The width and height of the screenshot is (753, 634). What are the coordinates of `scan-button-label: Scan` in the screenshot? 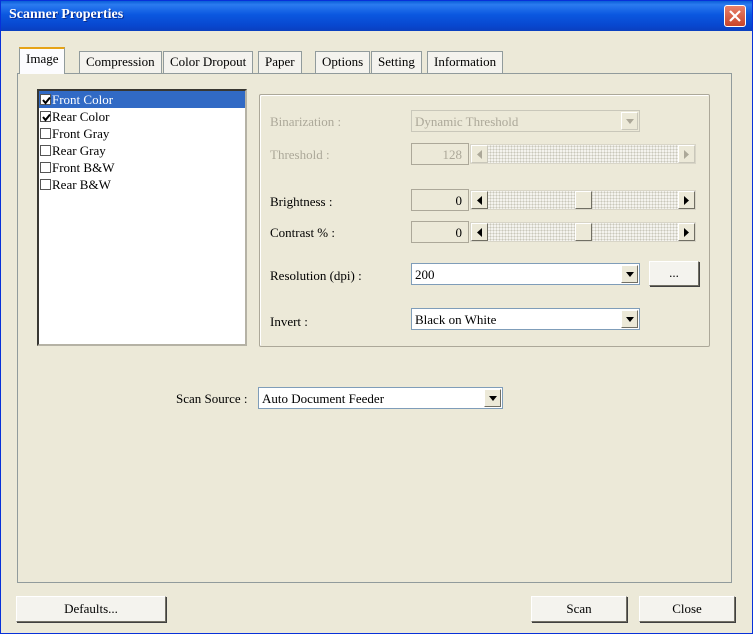 It's located at (579, 608).